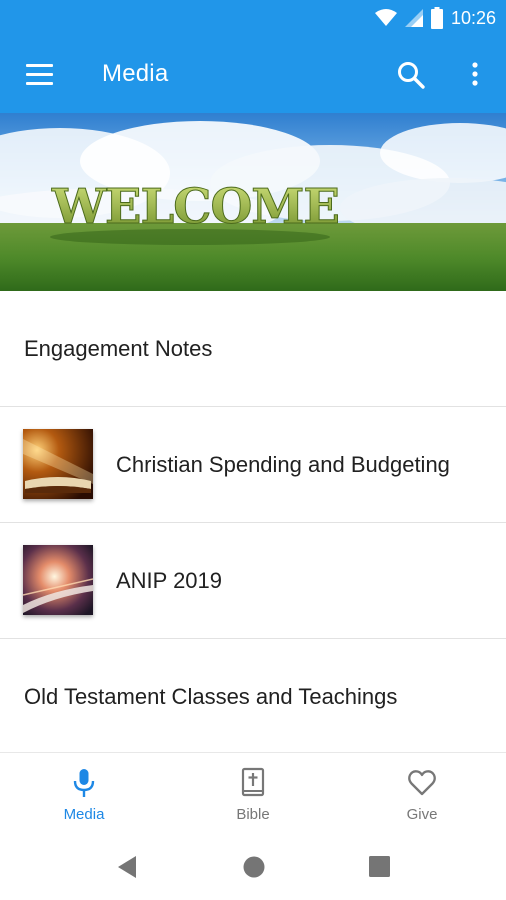 The width and height of the screenshot is (506, 900). What do you see at coordinates (253, 814) in the screenshot?
I see `tab-label: Bible` at bounding box center [253, 814].